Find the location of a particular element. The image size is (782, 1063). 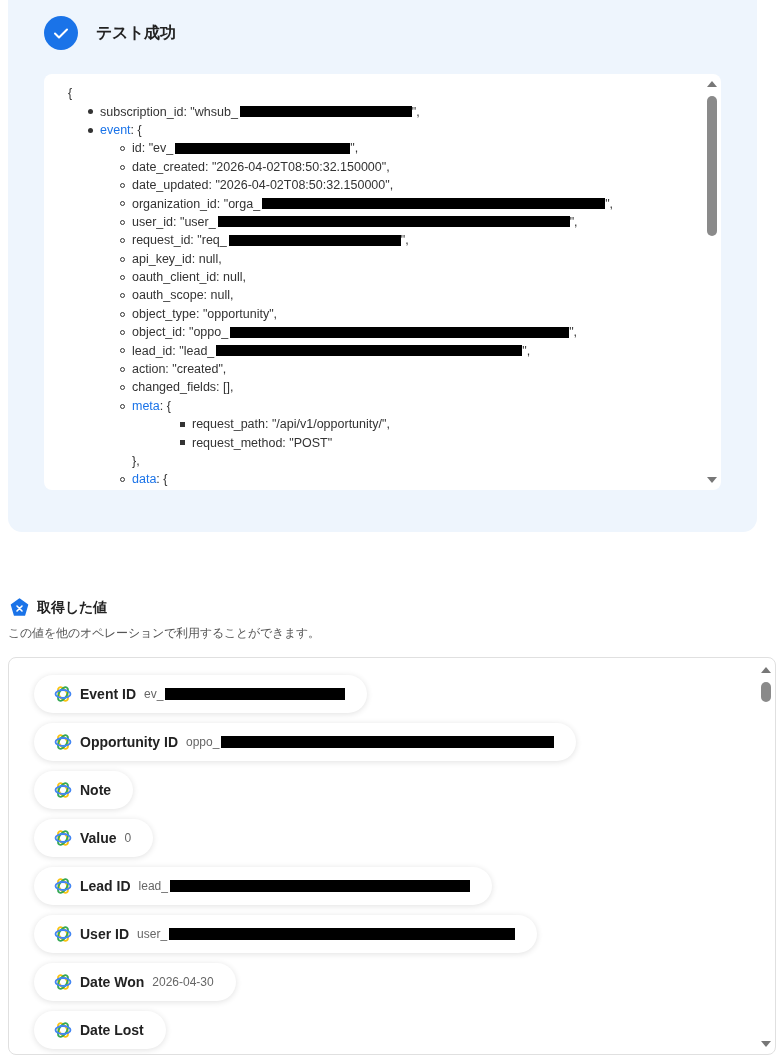

chip-label: Lead ID is located at coordinates (105, 886).